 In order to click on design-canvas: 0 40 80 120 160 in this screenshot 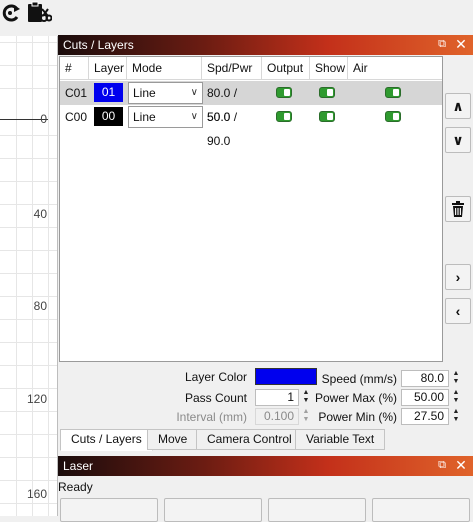, I will do `click(29, 276)`.